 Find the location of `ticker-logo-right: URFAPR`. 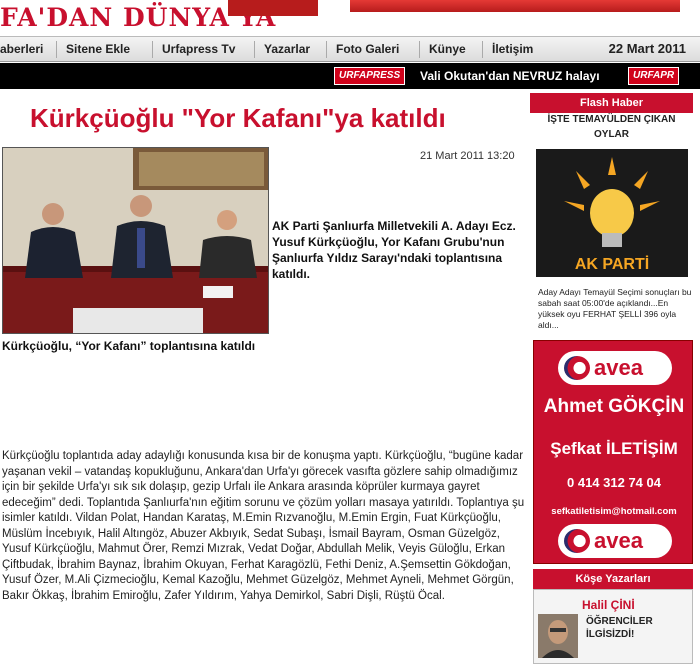

ticker-logo-right: URFAPR is located at coordinates (654, 76).